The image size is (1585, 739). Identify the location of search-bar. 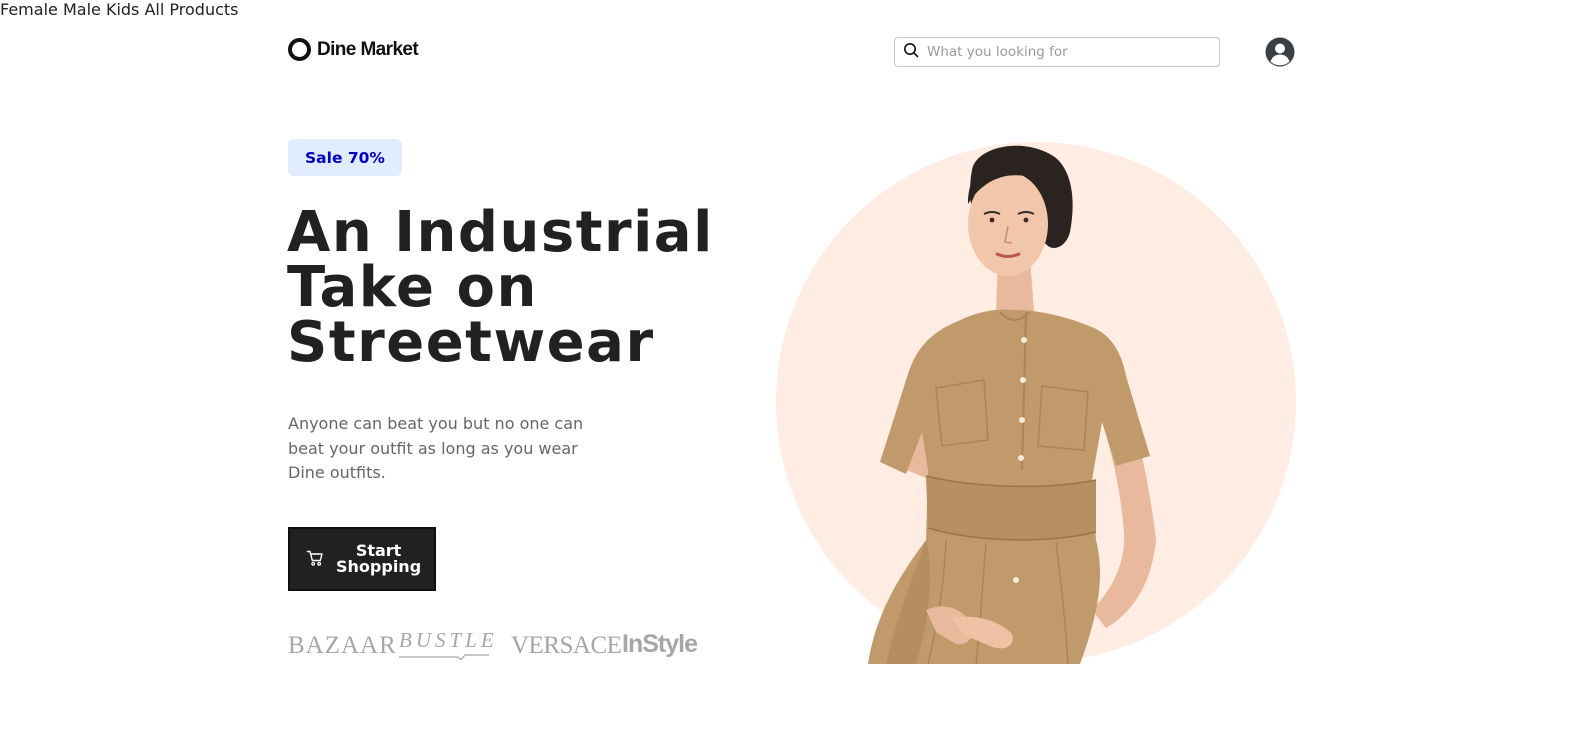
(1057, 52).